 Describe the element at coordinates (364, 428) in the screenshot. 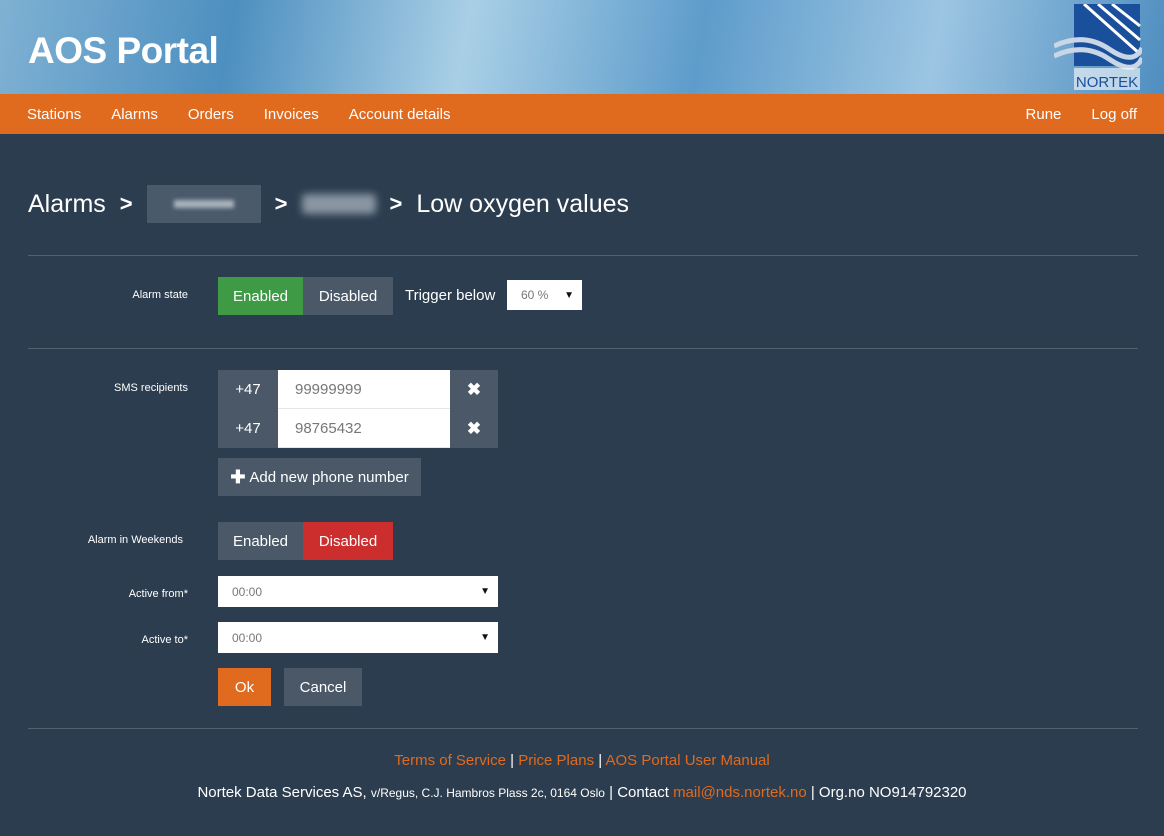

I see `phone-number-field: 98765432` at that location.